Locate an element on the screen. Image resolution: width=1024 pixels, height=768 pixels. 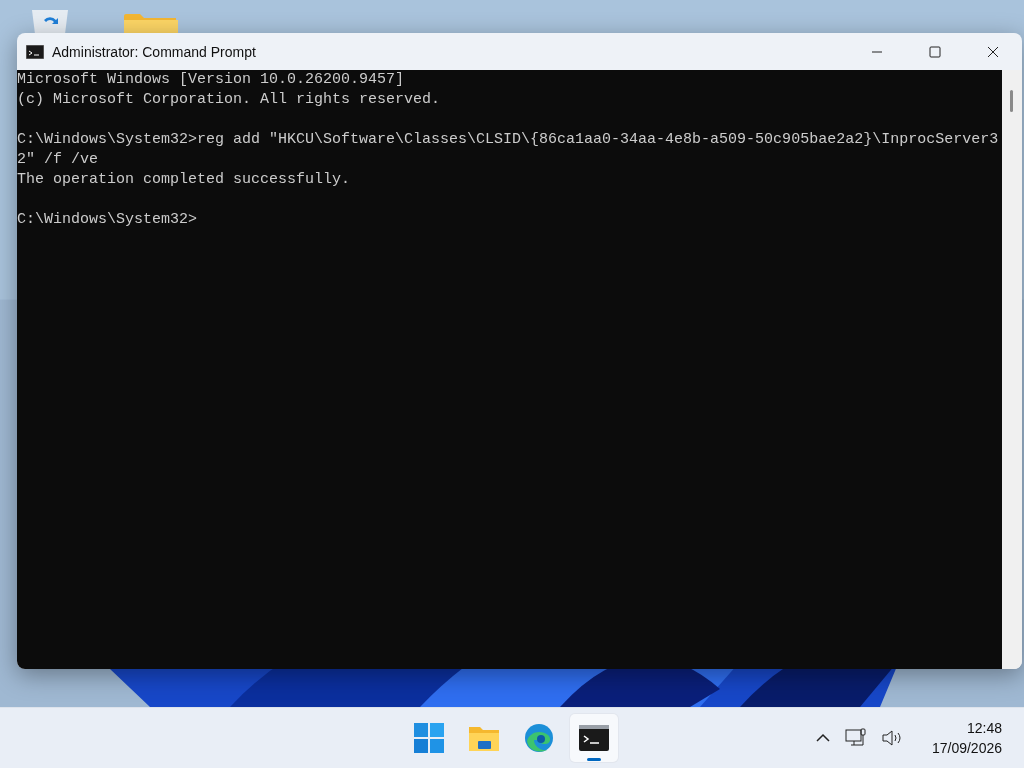
console-line: C:\Windows\System32>reg add "HKCU\Software\Classes\CLSID\{86ca1aa0-34aa-4e8b-a509-50c905bae2a2}\InprocServer3 is located at coordinates (508, 140).